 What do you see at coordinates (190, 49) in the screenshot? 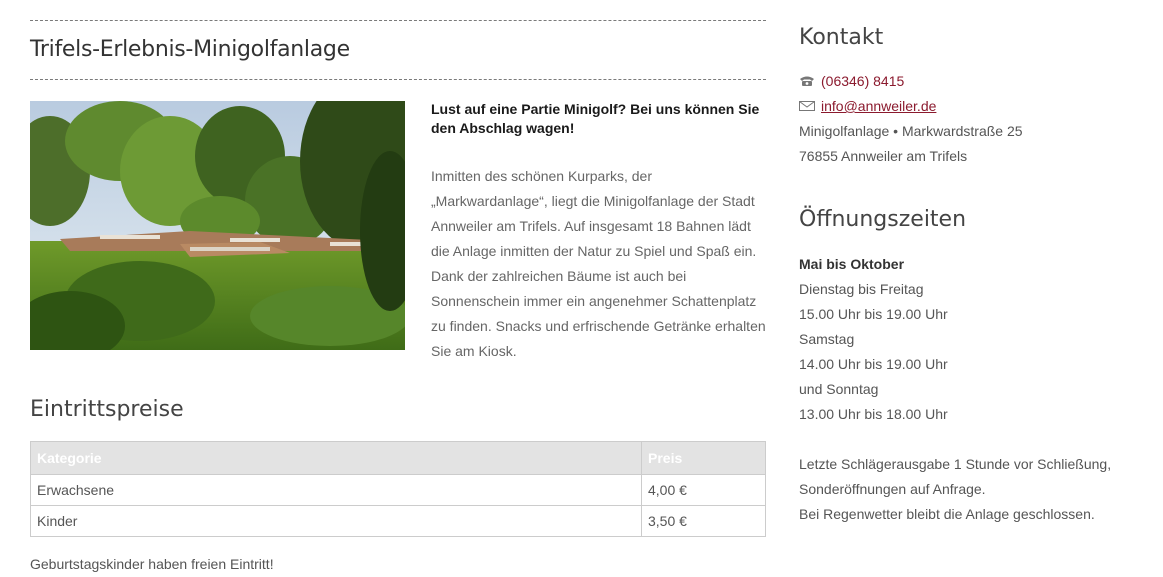
I see `page-title: Trifels-Erlebnis-Minigolfanlage` at bounding box center [190, 49].